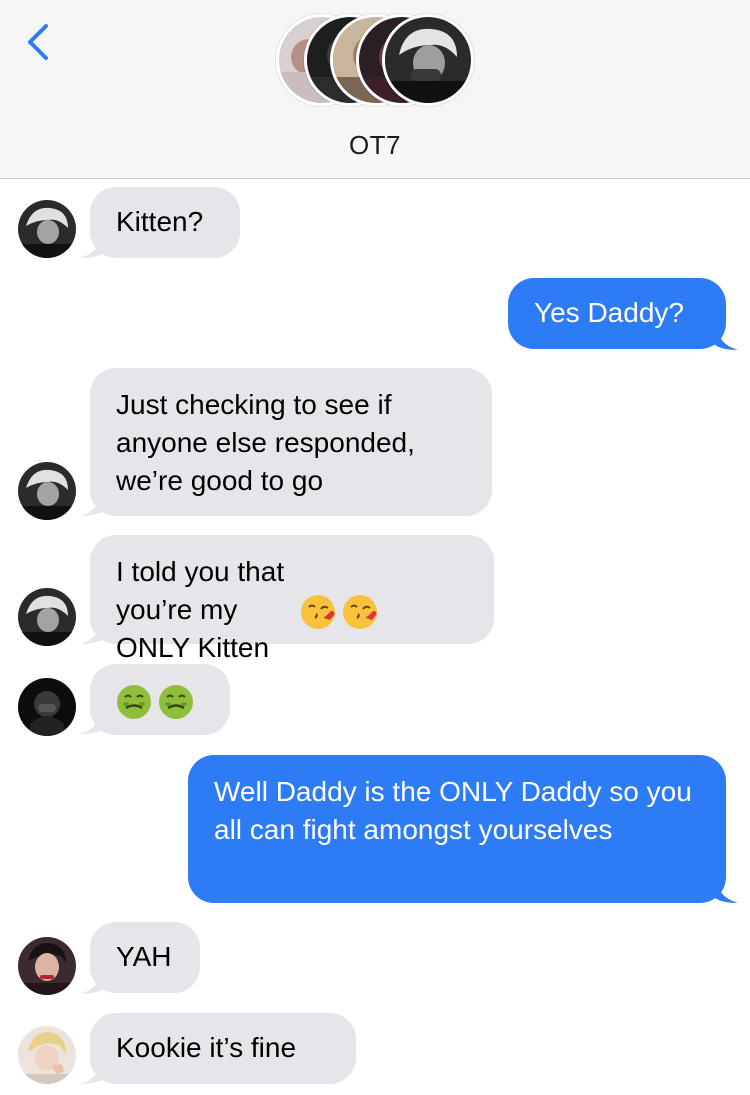 Image resolution: width=750 pixels, height=1095 pixels. I want to click on message-text: YAH, so click(144, 956).